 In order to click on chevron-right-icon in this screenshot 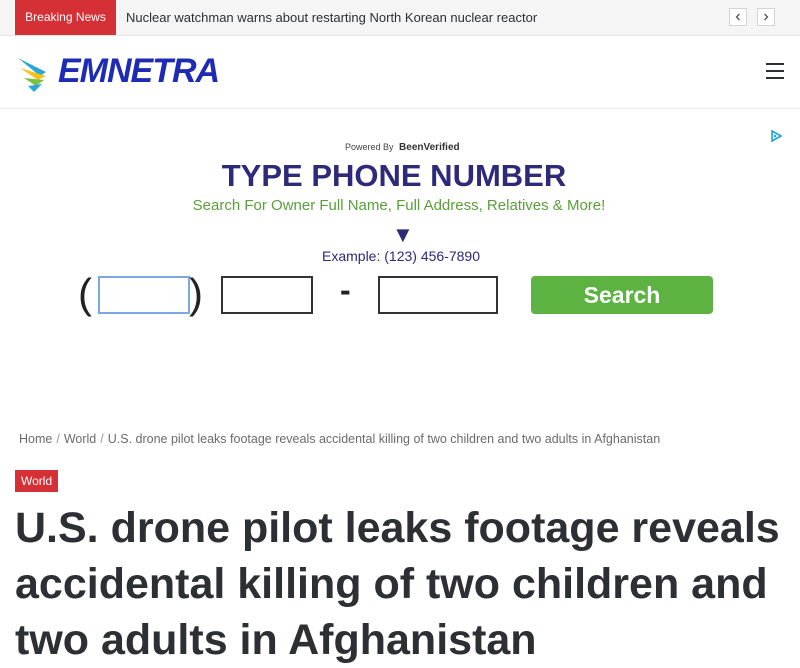, I will do `click(766, 17)`.